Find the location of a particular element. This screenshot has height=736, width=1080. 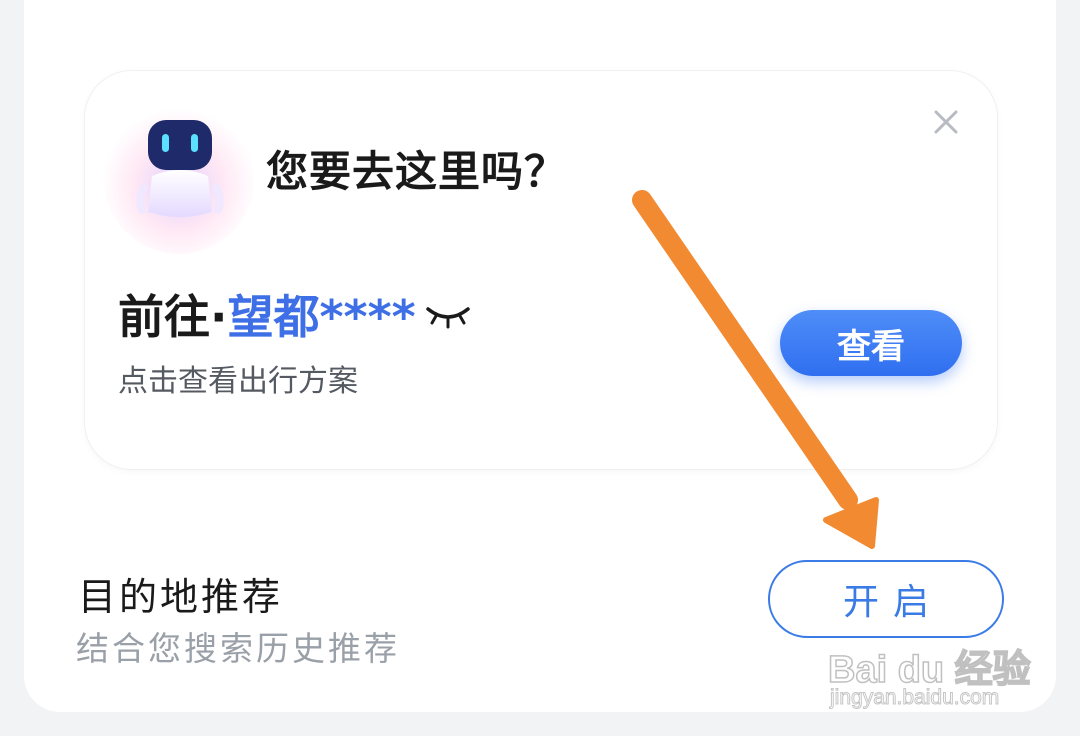

enable-button: 开启 is located at coordinates (886, 599).